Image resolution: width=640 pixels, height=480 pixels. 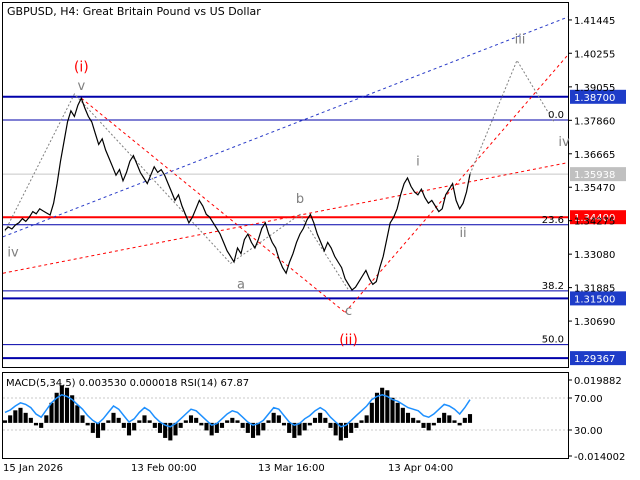 What do you see at coordinates (588, 431) in the screenshot?
I see `y-tick-label: 30.00` at bounding box center [588, 431].